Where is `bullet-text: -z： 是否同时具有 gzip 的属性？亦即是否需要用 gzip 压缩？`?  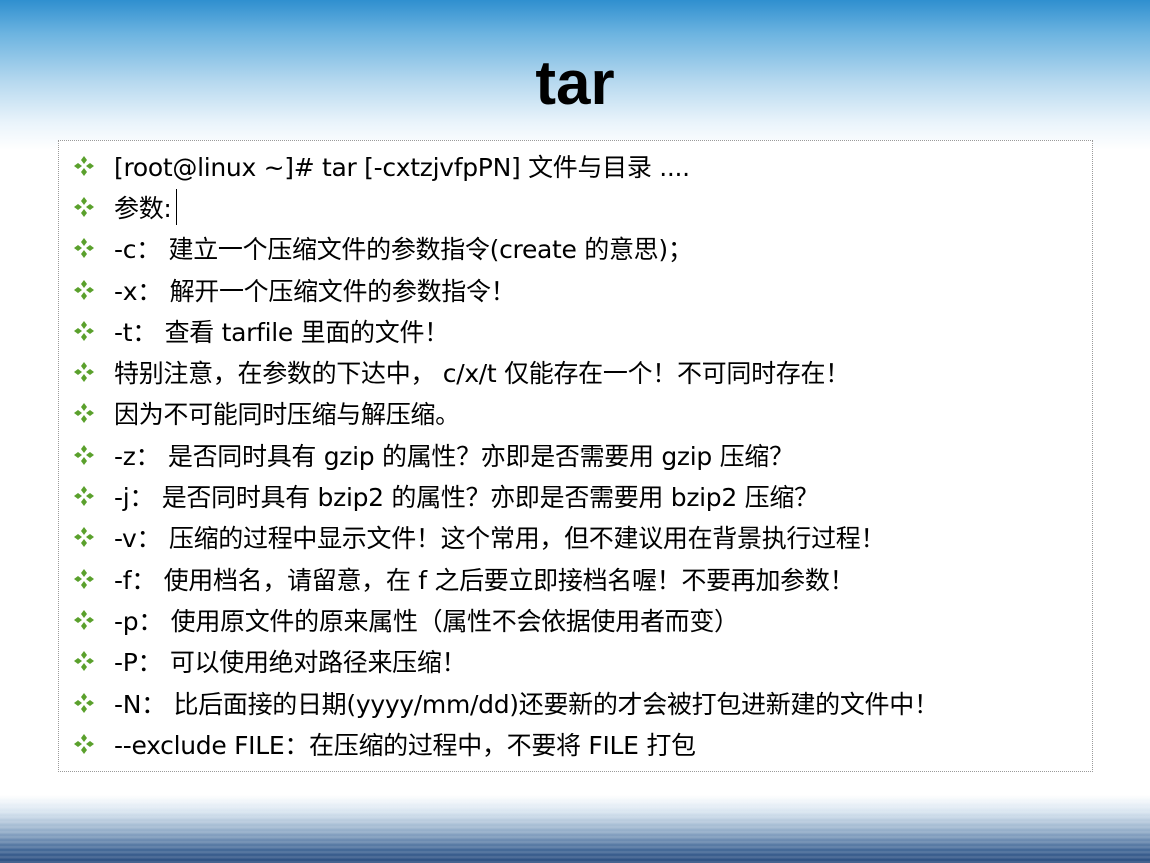
bullet-text: -z： 是否同时具有 gzip 的属性？亦即是否需要用 gzip 压缩？ is located at coordinates (454, 456).